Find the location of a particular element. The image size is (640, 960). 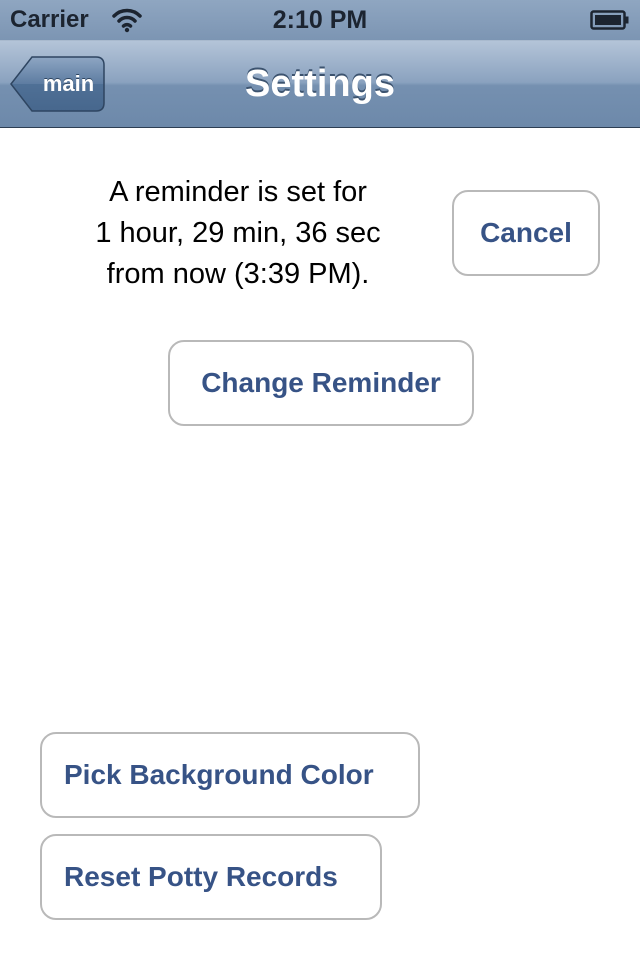

navigation-bar: main Settings is located at coordinates (320, 84).